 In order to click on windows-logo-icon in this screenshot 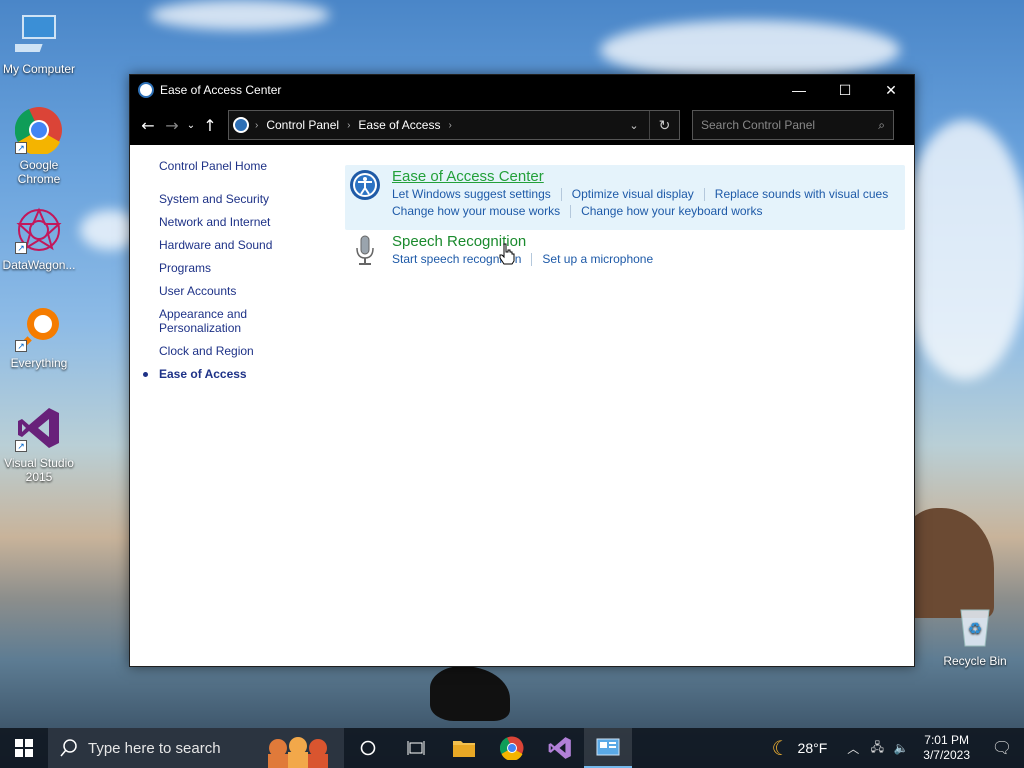, I will do `click(24, 748)`.